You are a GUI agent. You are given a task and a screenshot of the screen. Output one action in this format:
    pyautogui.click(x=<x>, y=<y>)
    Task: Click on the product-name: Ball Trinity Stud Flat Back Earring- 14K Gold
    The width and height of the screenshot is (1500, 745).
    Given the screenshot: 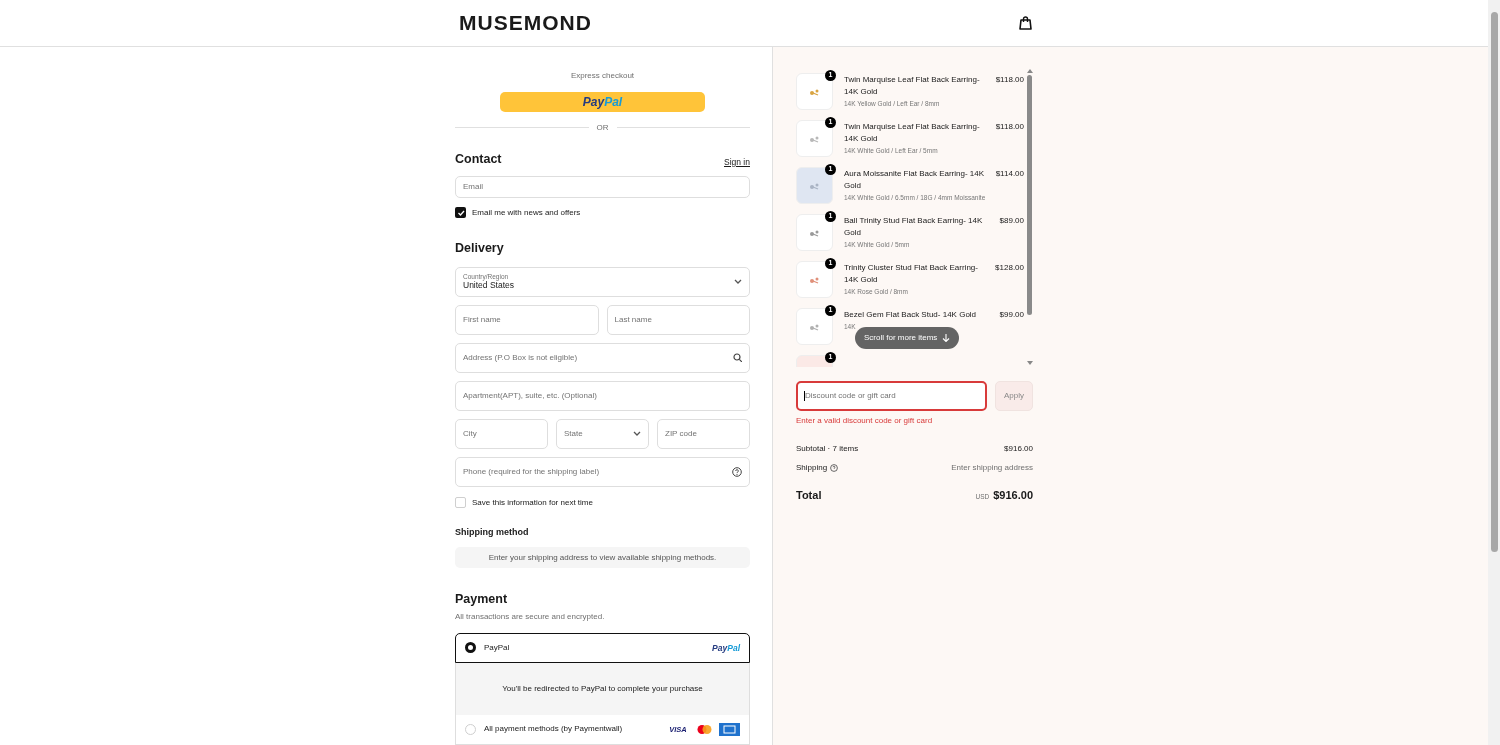 What is the action you would take?
    pyautogui.click(x=914, y=227)
    